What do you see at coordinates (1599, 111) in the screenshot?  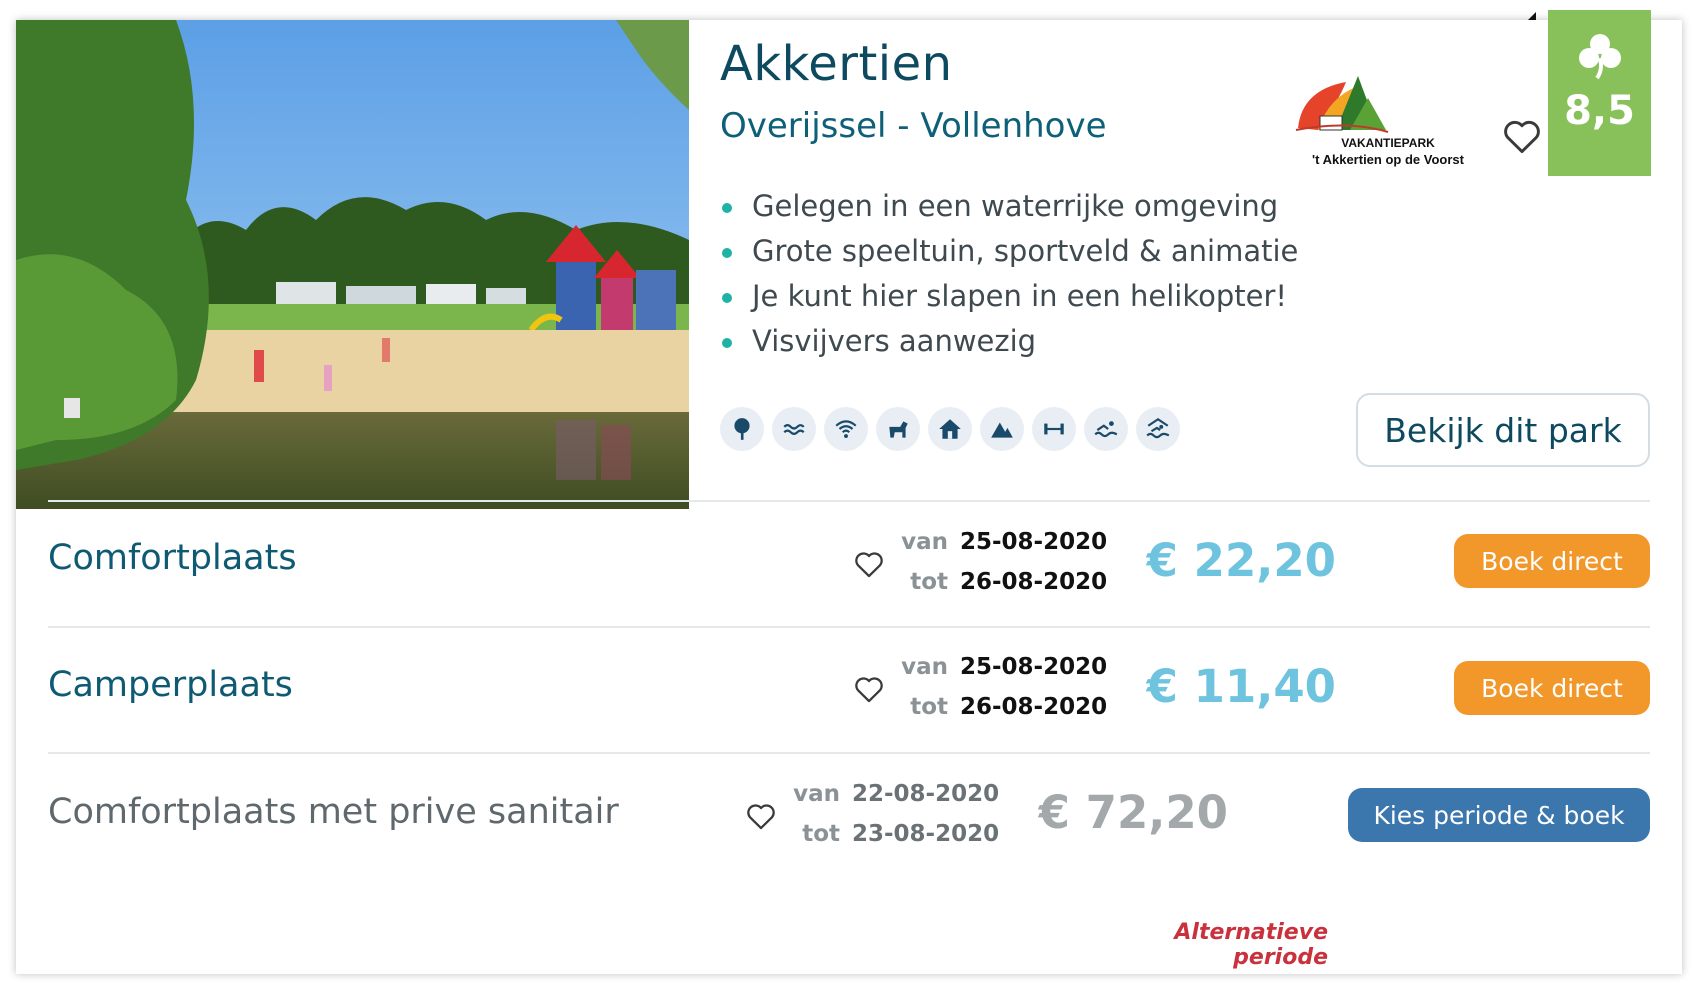 I see `rating-score: 8,5` at bounding box center [1599, 111].